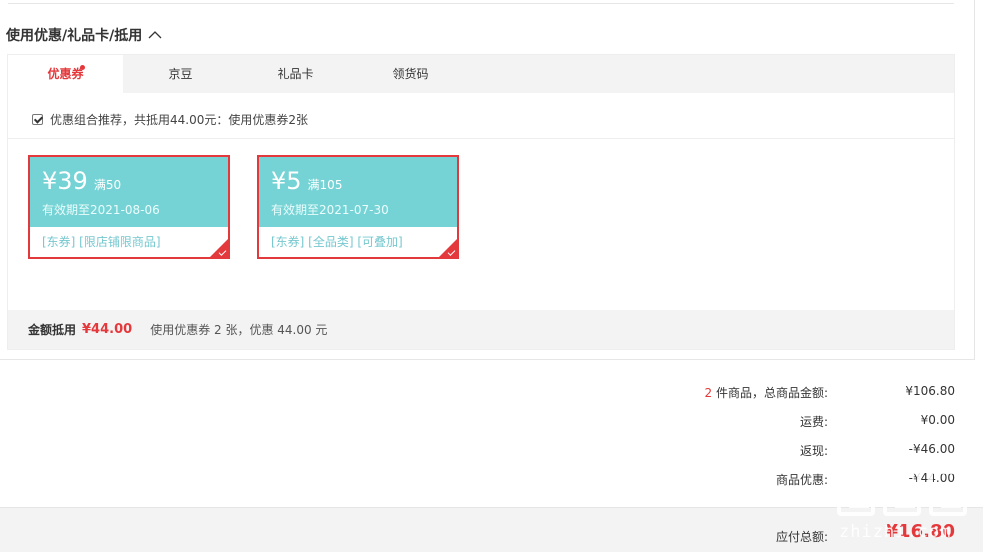 Image resolution: width=983 pixels, height=552 pixels. Describe the element at coordinates (920, 531) in the screenshot. I see `payable-amount: ¥16.80` at that location.